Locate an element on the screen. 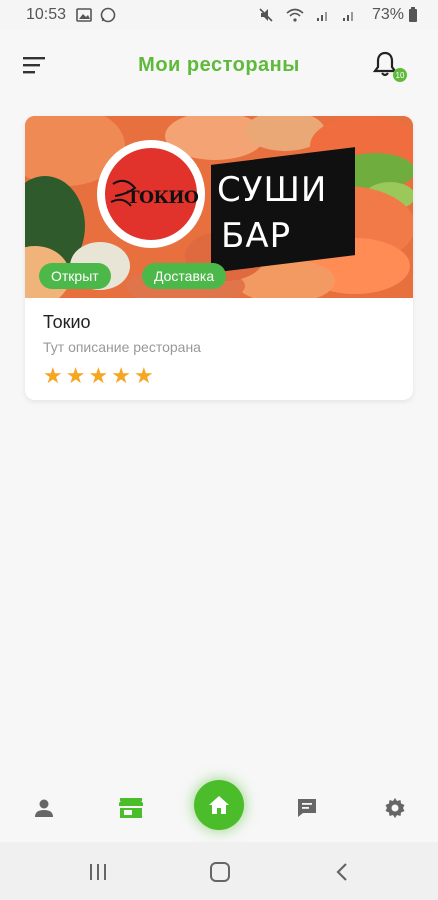 The image size is (438, 900). logo-text: ТОКИО is located at coordinates (163, 198).